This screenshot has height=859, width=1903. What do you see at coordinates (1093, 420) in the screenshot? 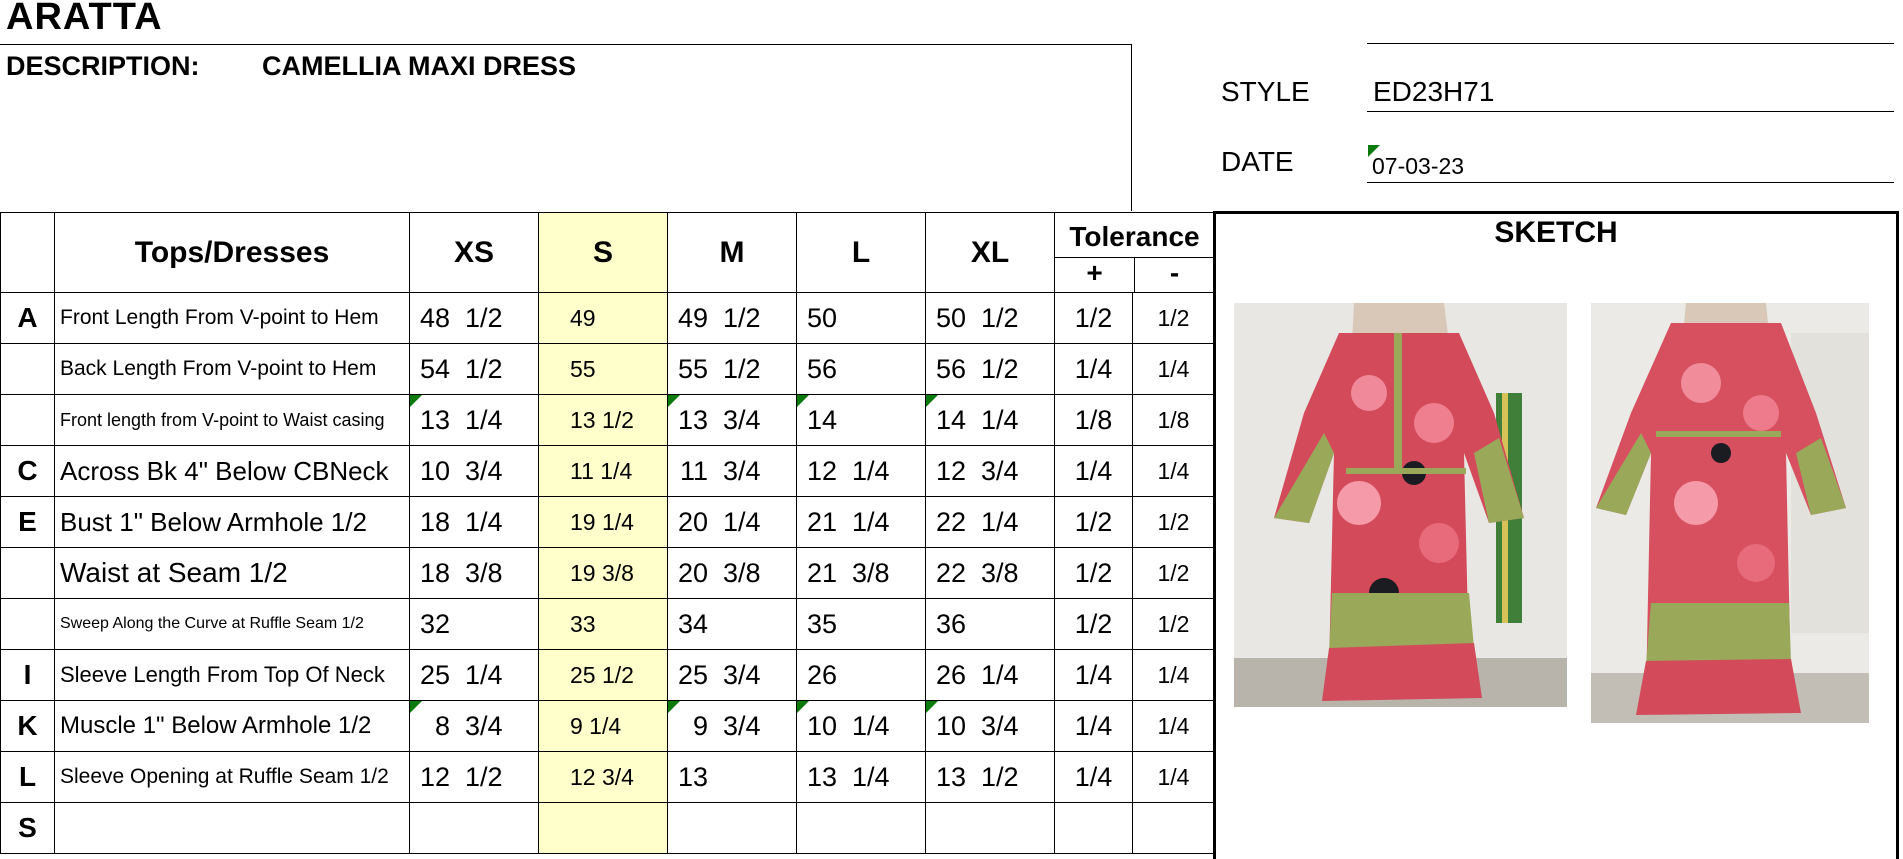
I see `tolerance-plus-value: 1/8` at bounding box center [1093, 420].